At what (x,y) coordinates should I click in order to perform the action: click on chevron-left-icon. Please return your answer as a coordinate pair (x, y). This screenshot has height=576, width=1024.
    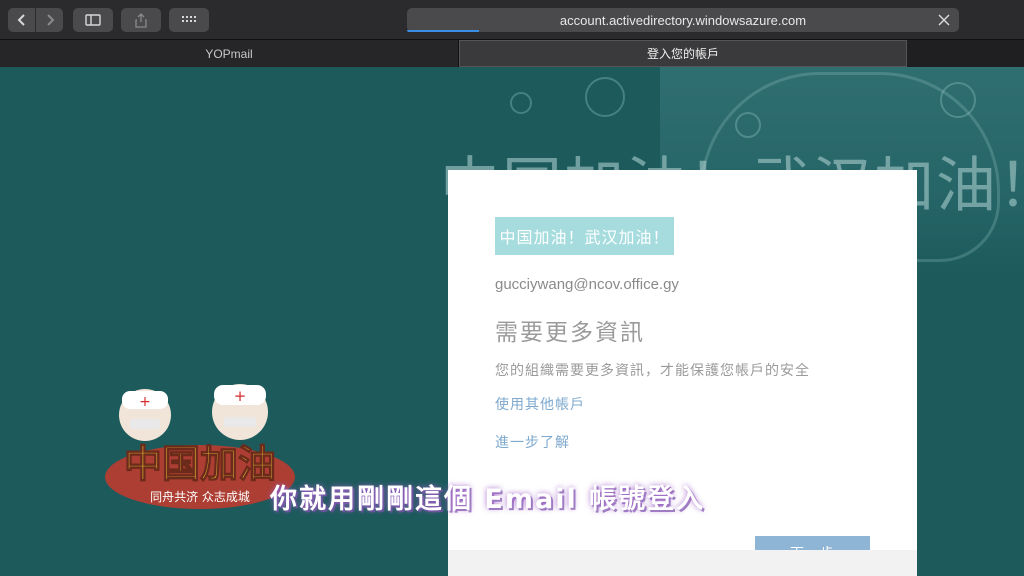
    Looking at the image, I should click on (21, 20).